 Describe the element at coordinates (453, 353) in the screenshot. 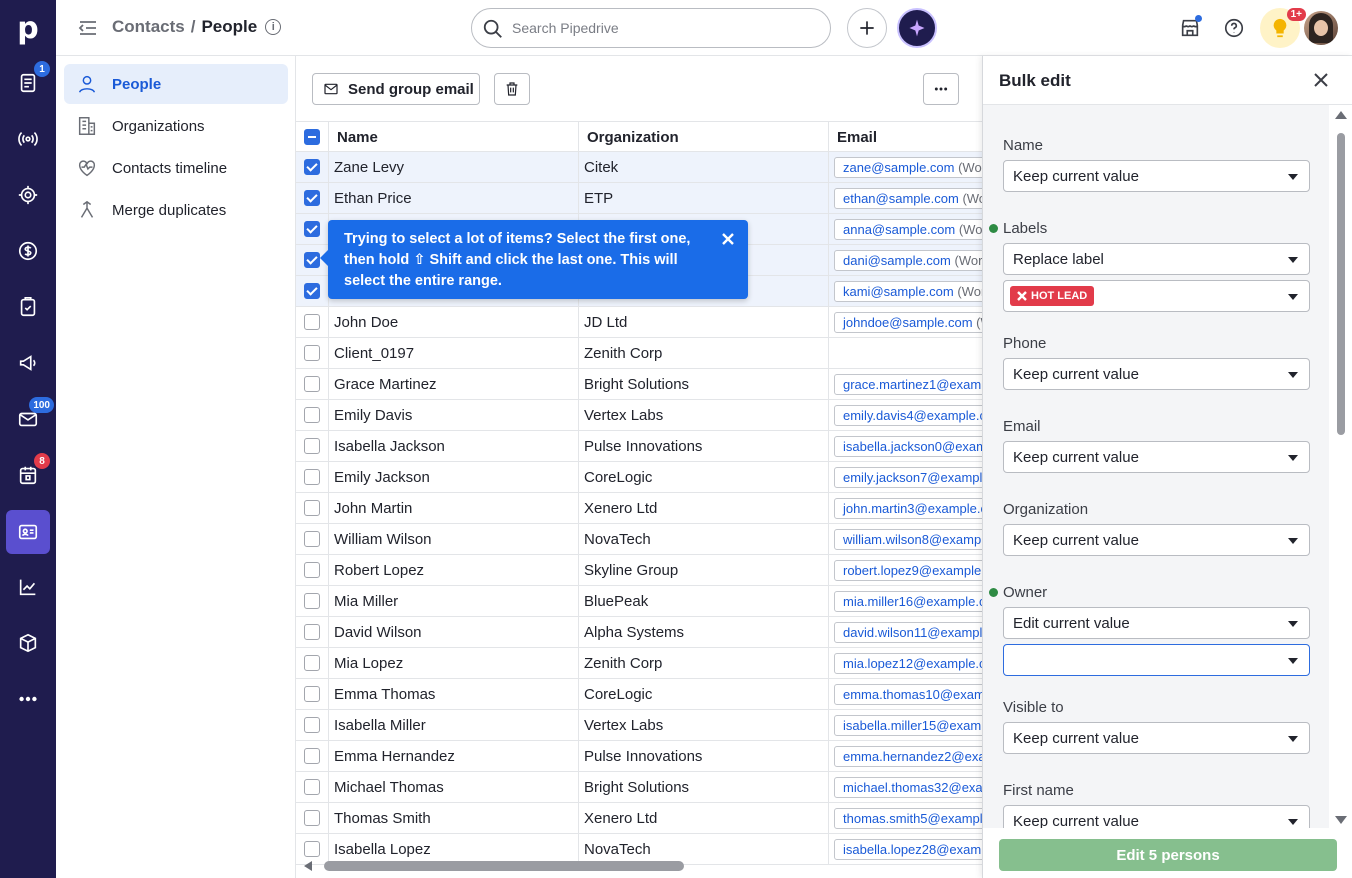

I see `cell-name: Client_0197` at that location.